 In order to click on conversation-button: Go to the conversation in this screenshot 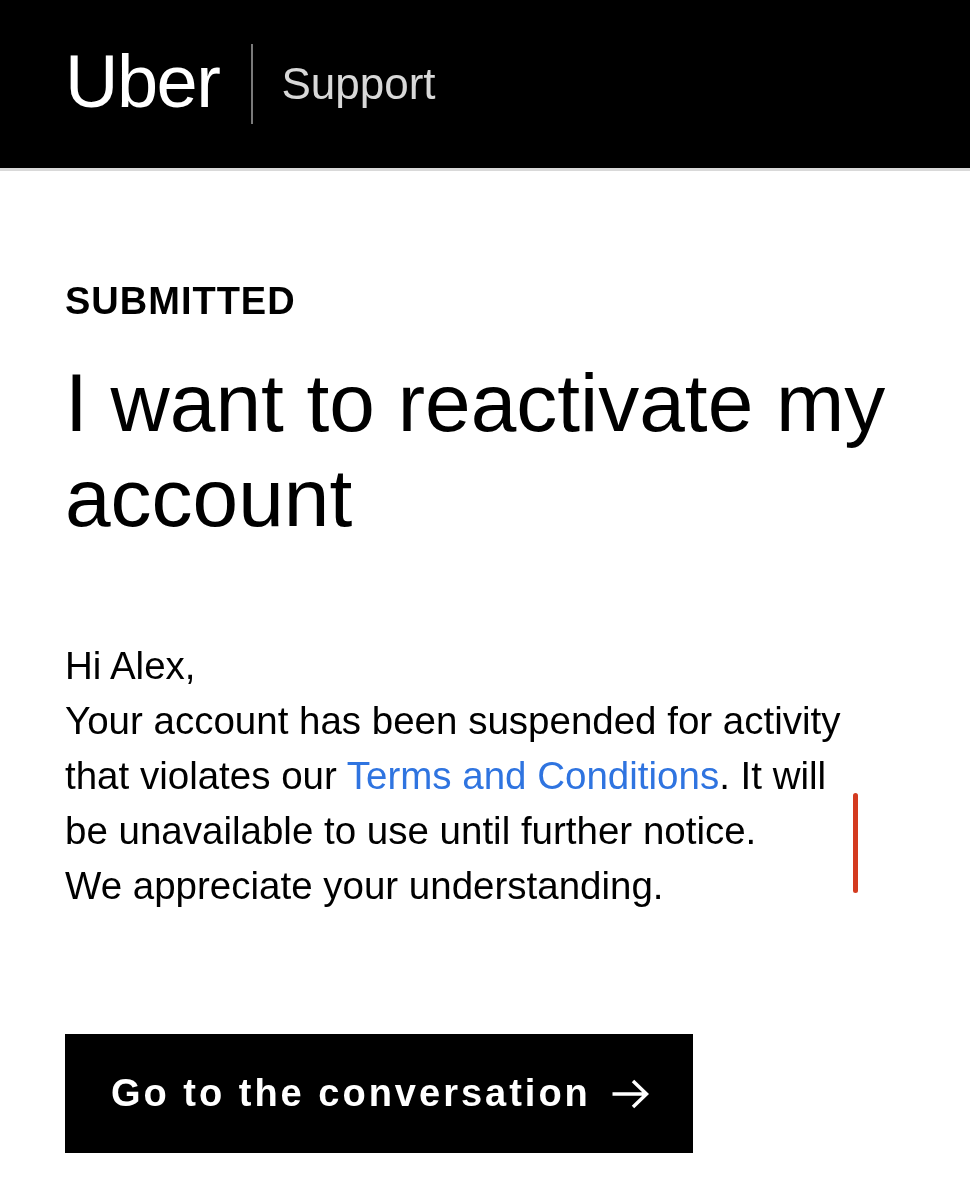, I will do `click(379, 1093)`.